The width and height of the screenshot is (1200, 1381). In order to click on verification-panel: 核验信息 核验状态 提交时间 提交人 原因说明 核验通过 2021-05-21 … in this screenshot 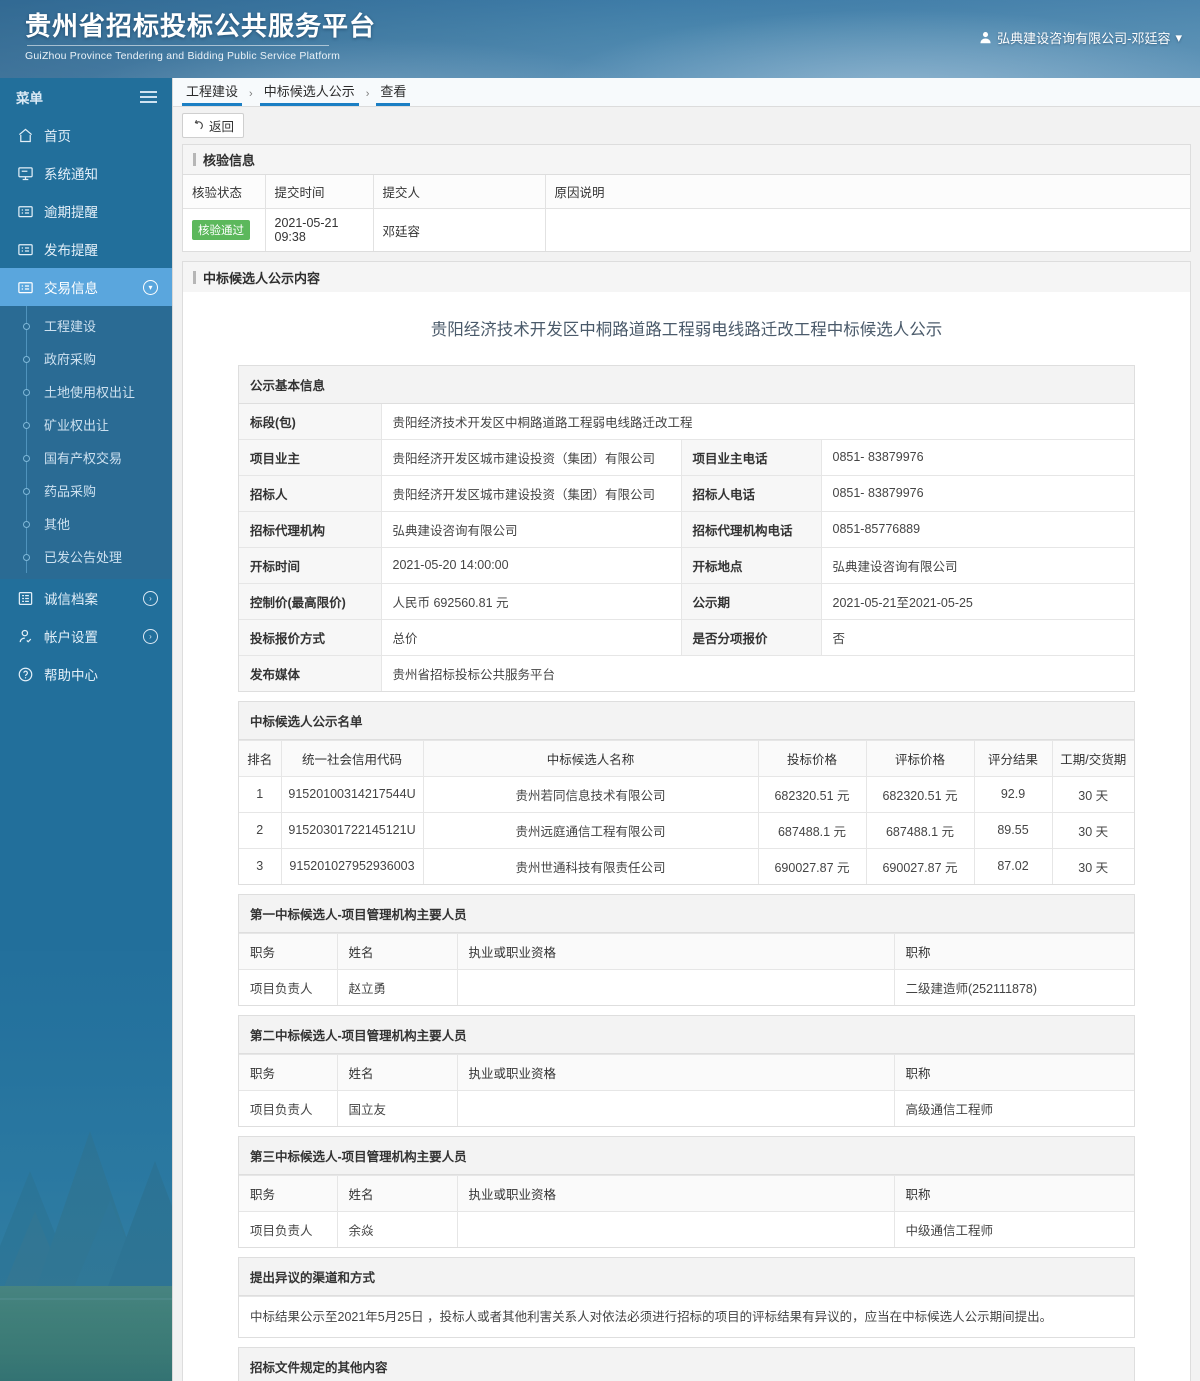, I will do `click(686, 198)`.